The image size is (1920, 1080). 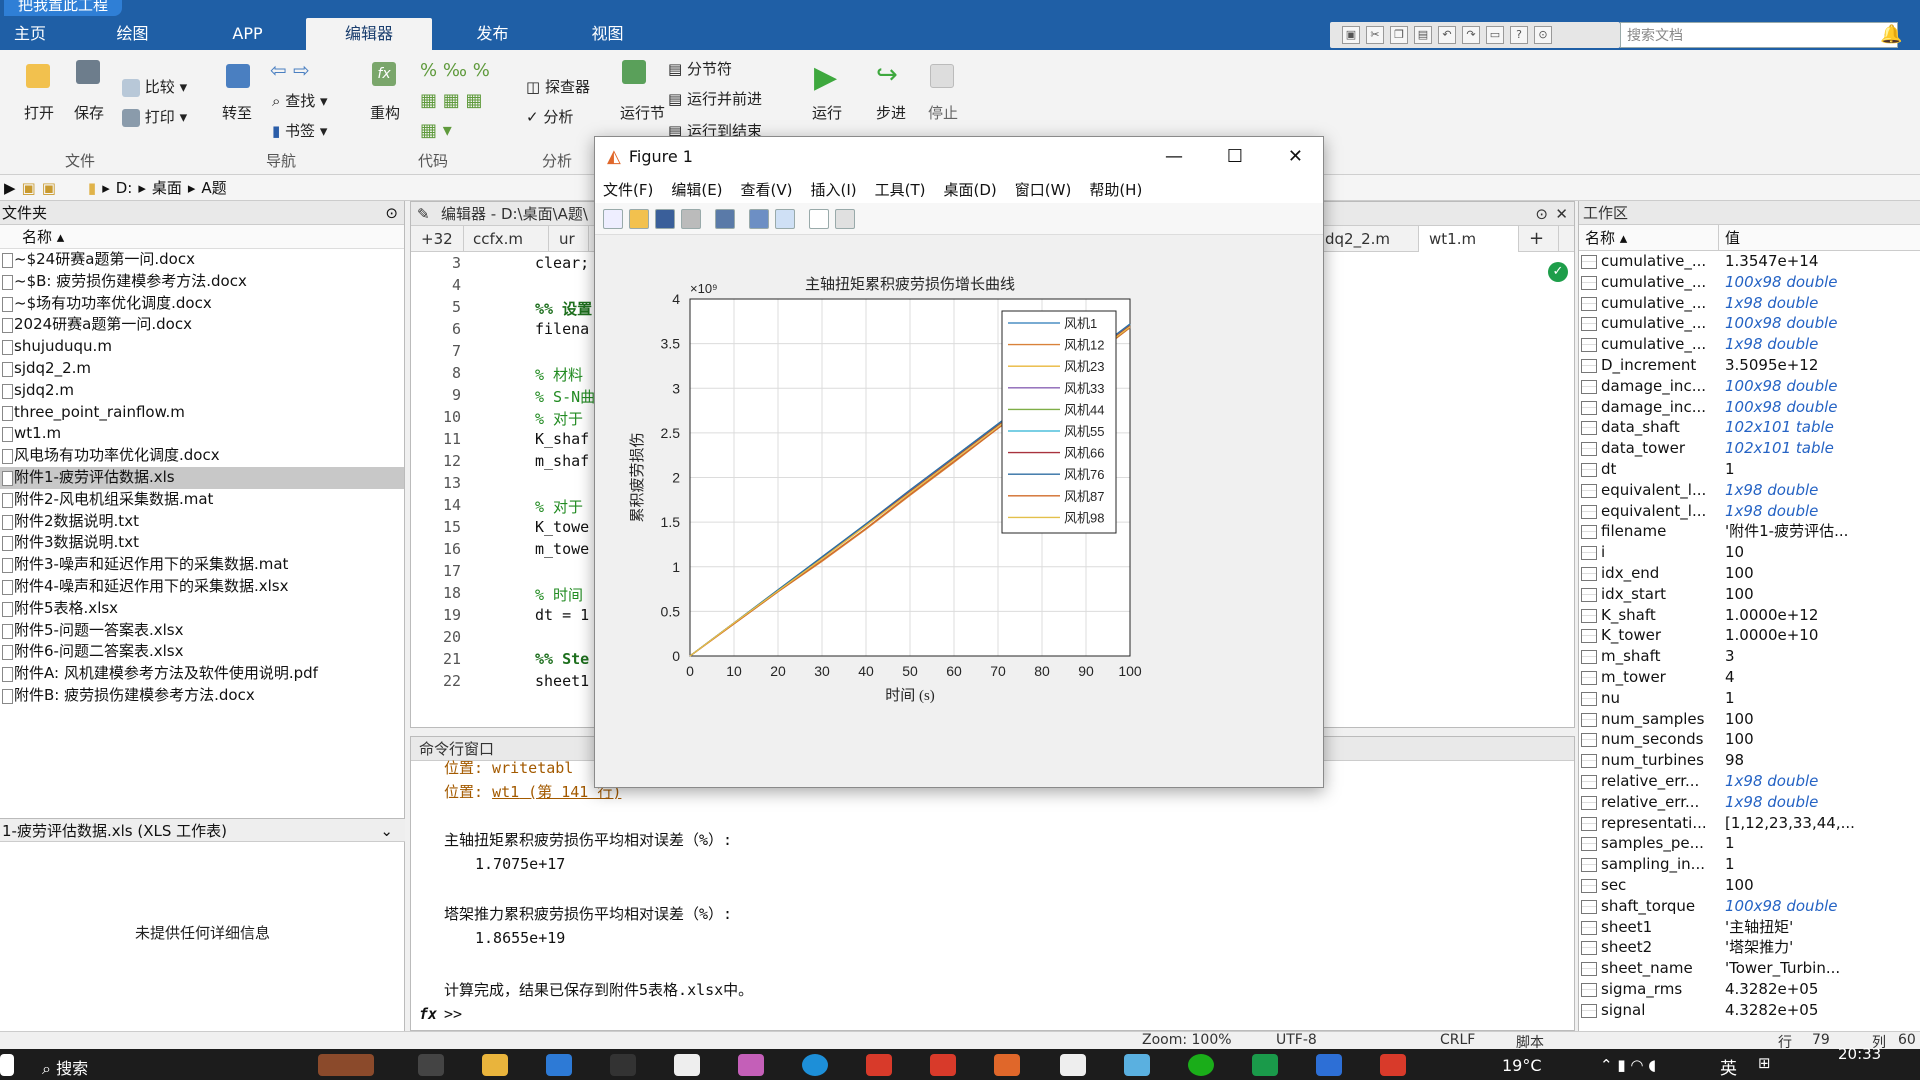 What do you see at coordinates (559, 594) in the screenshot?
I see `code-line: % 时间` at bounding box center [559, 594].